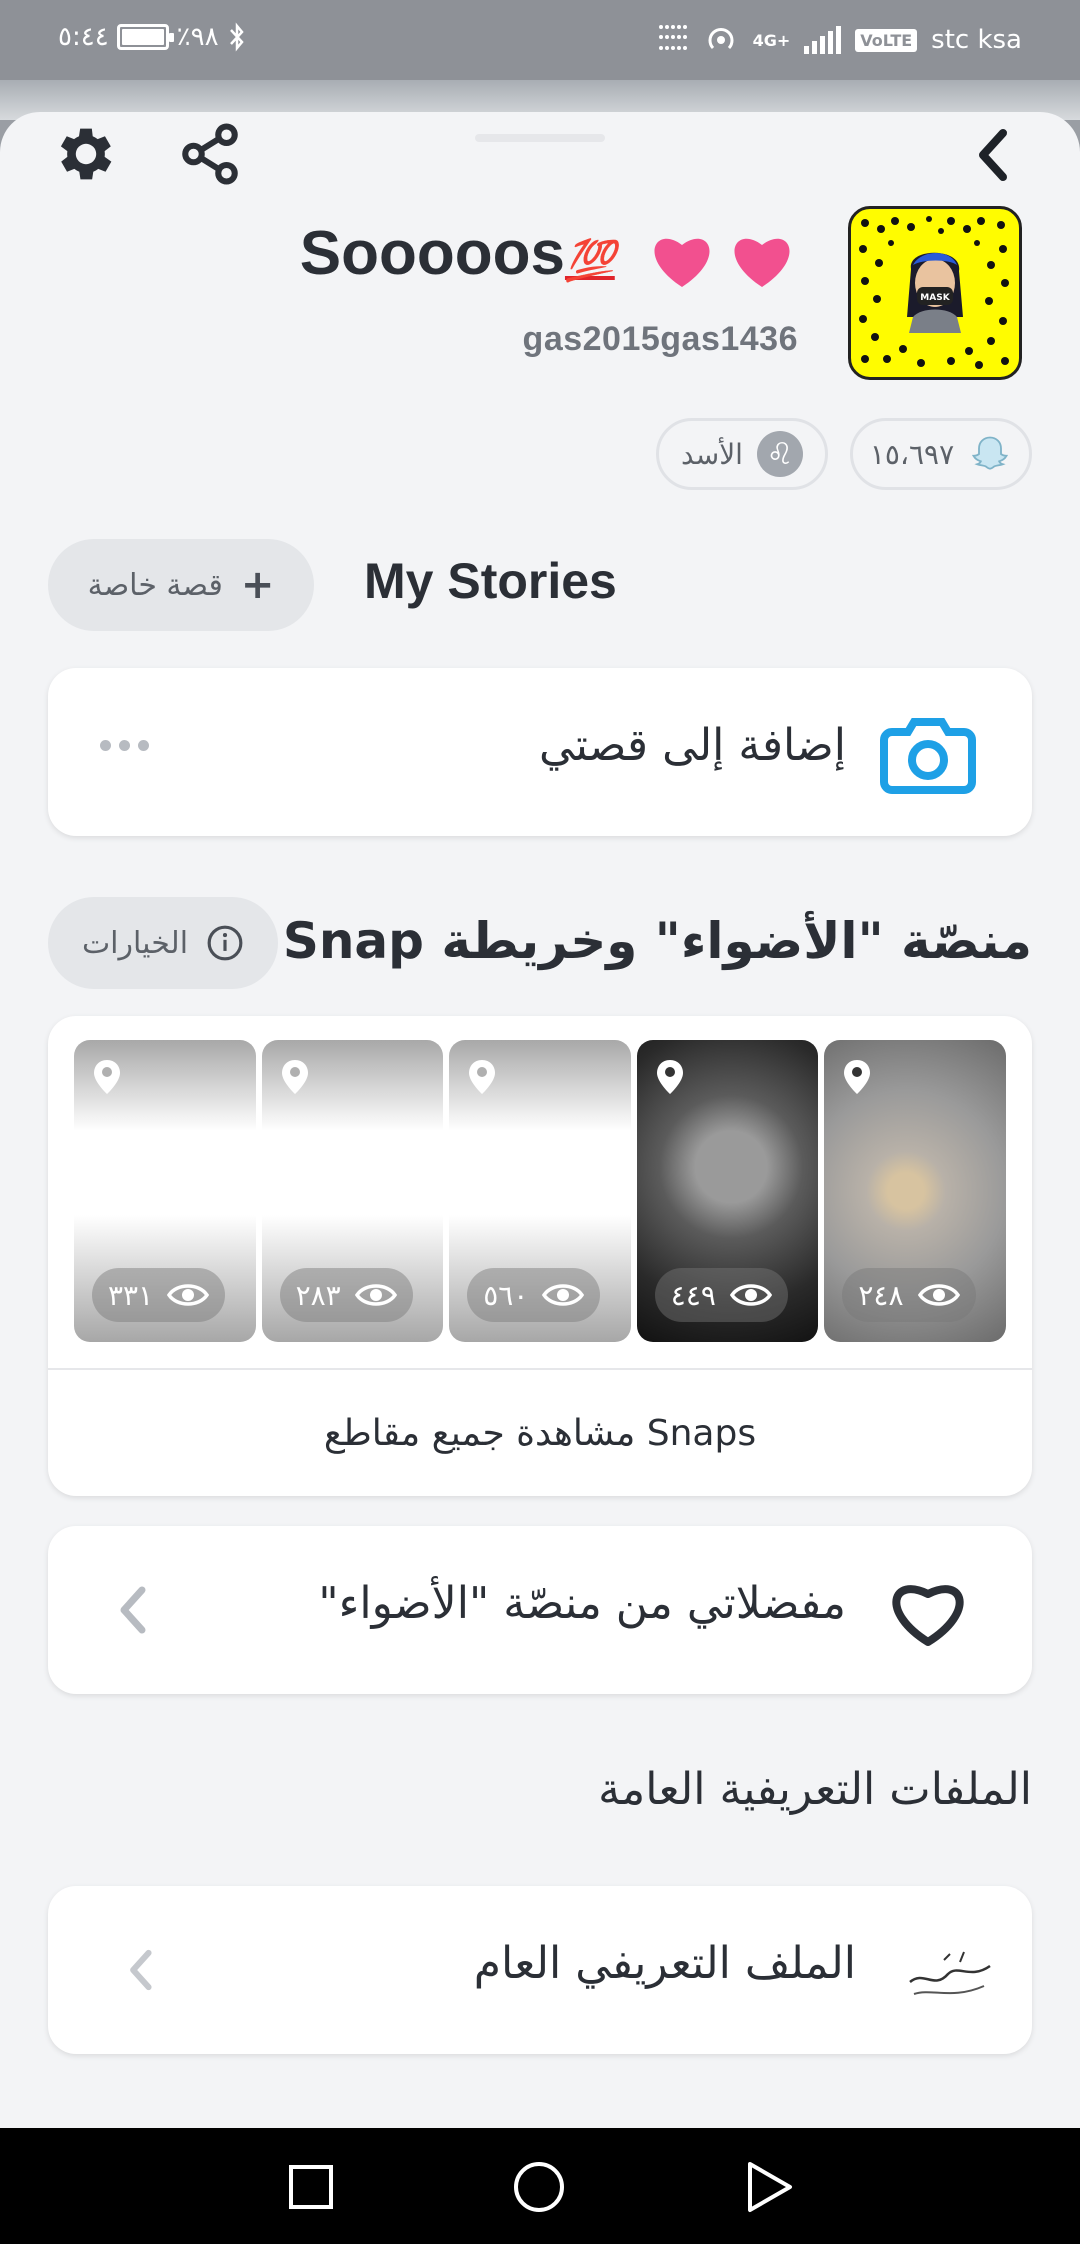  I want to click on volte-badge: VoLTE, so click(886, 40).